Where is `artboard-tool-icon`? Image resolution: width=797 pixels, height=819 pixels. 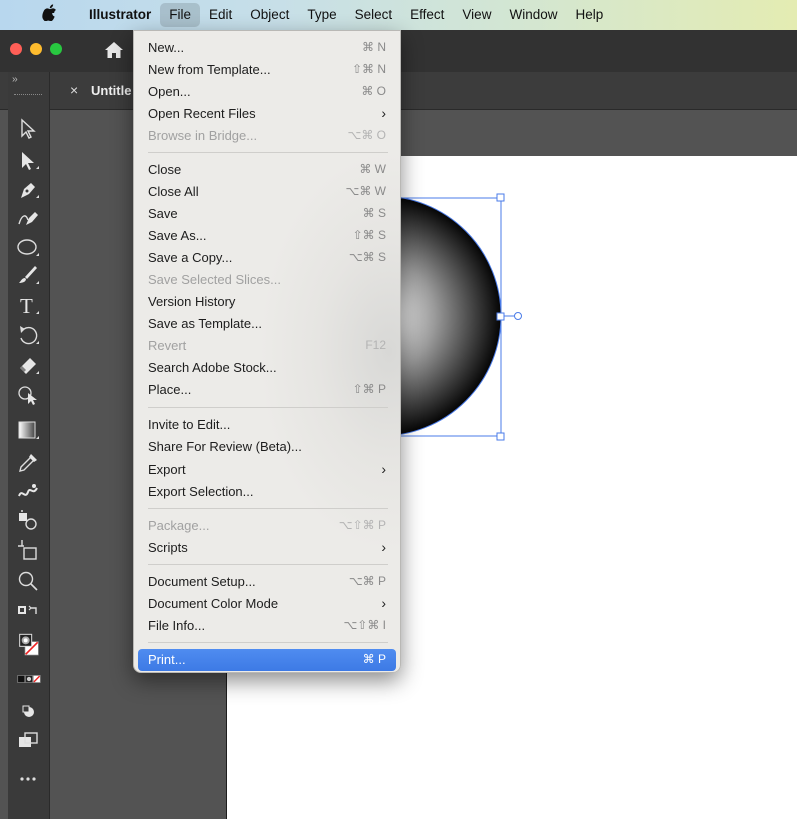 artboard-tool-icon is located at coordinates (28, 550).